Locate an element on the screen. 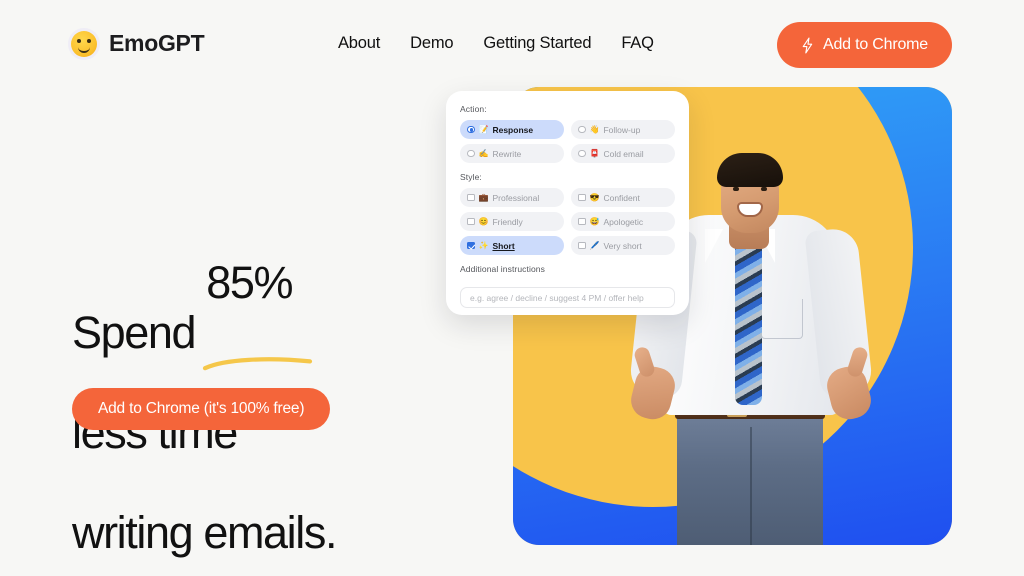  style-section-label: Style: is located at coordinates (471, 177).